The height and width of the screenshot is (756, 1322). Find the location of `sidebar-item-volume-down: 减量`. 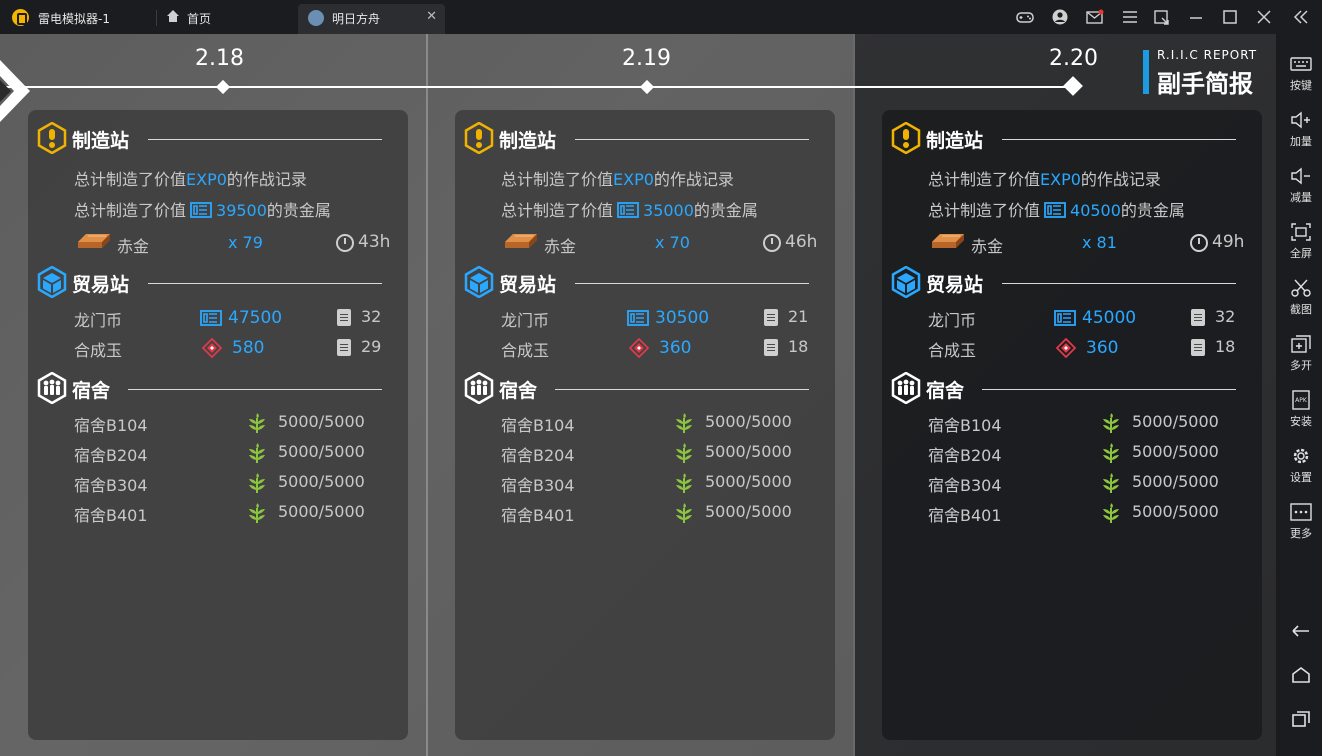

sidebar-item-volume-down: 减量 is located at coordinates (1301, 187).